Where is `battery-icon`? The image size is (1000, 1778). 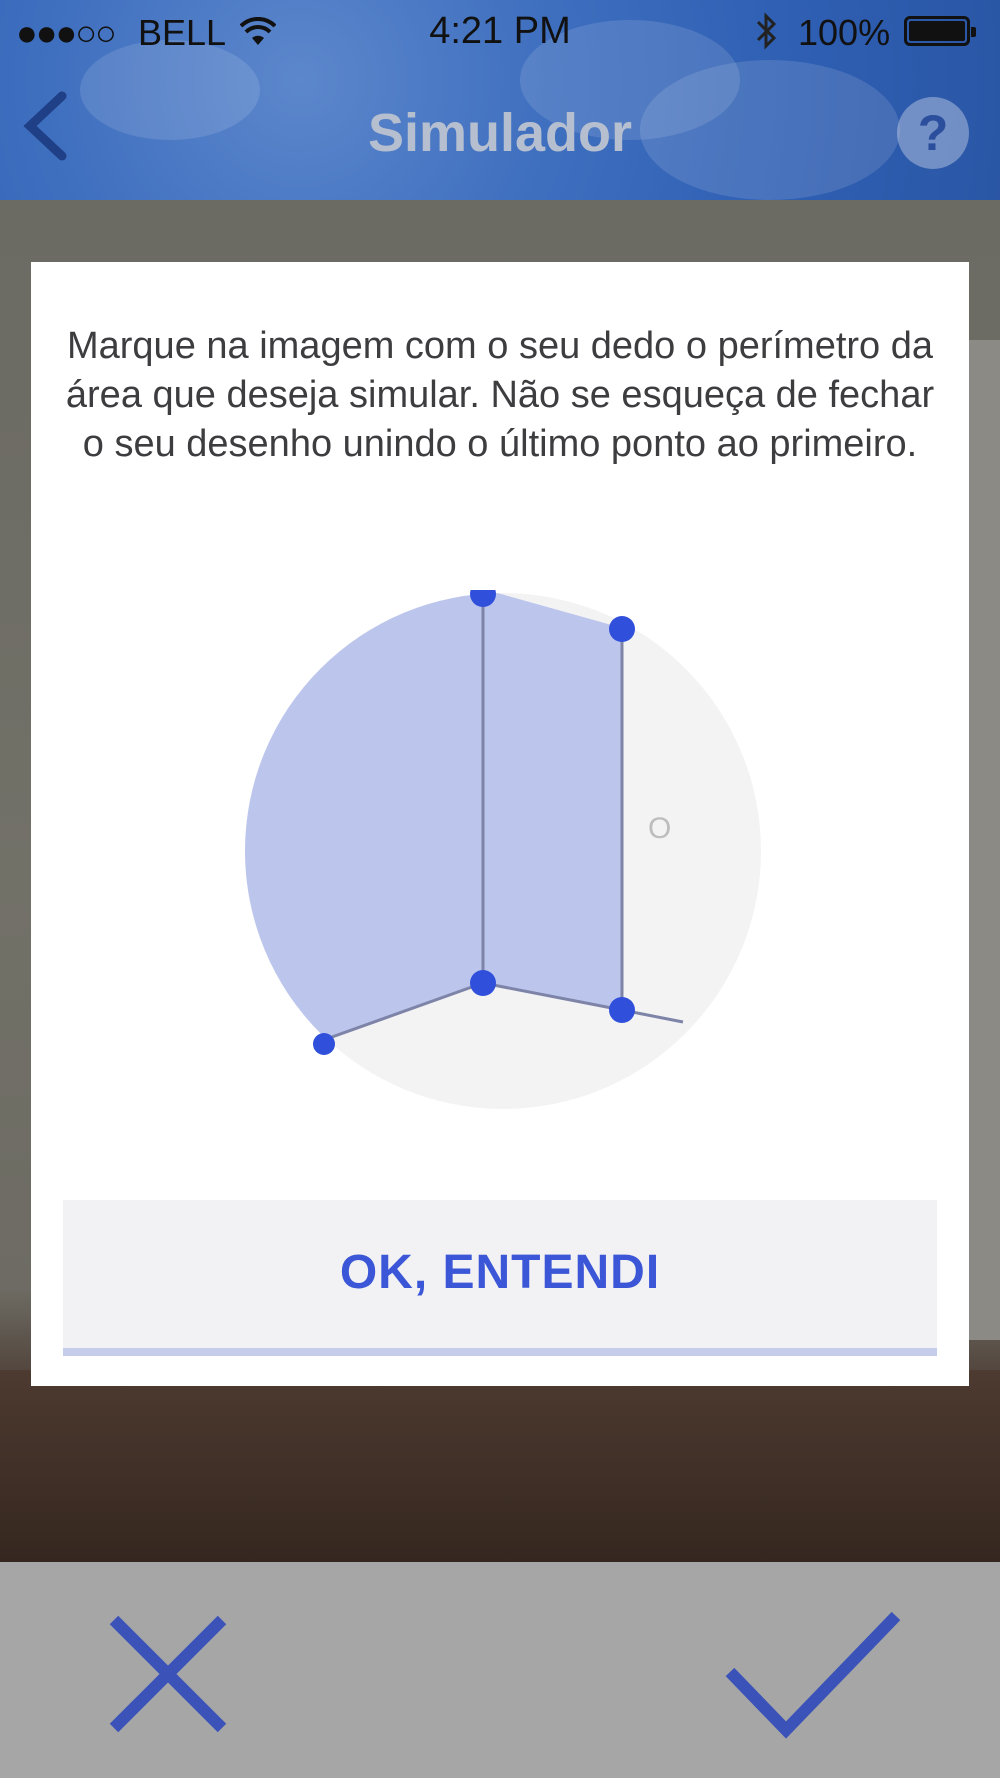
battery-icon is located at coordinates (940, 31).